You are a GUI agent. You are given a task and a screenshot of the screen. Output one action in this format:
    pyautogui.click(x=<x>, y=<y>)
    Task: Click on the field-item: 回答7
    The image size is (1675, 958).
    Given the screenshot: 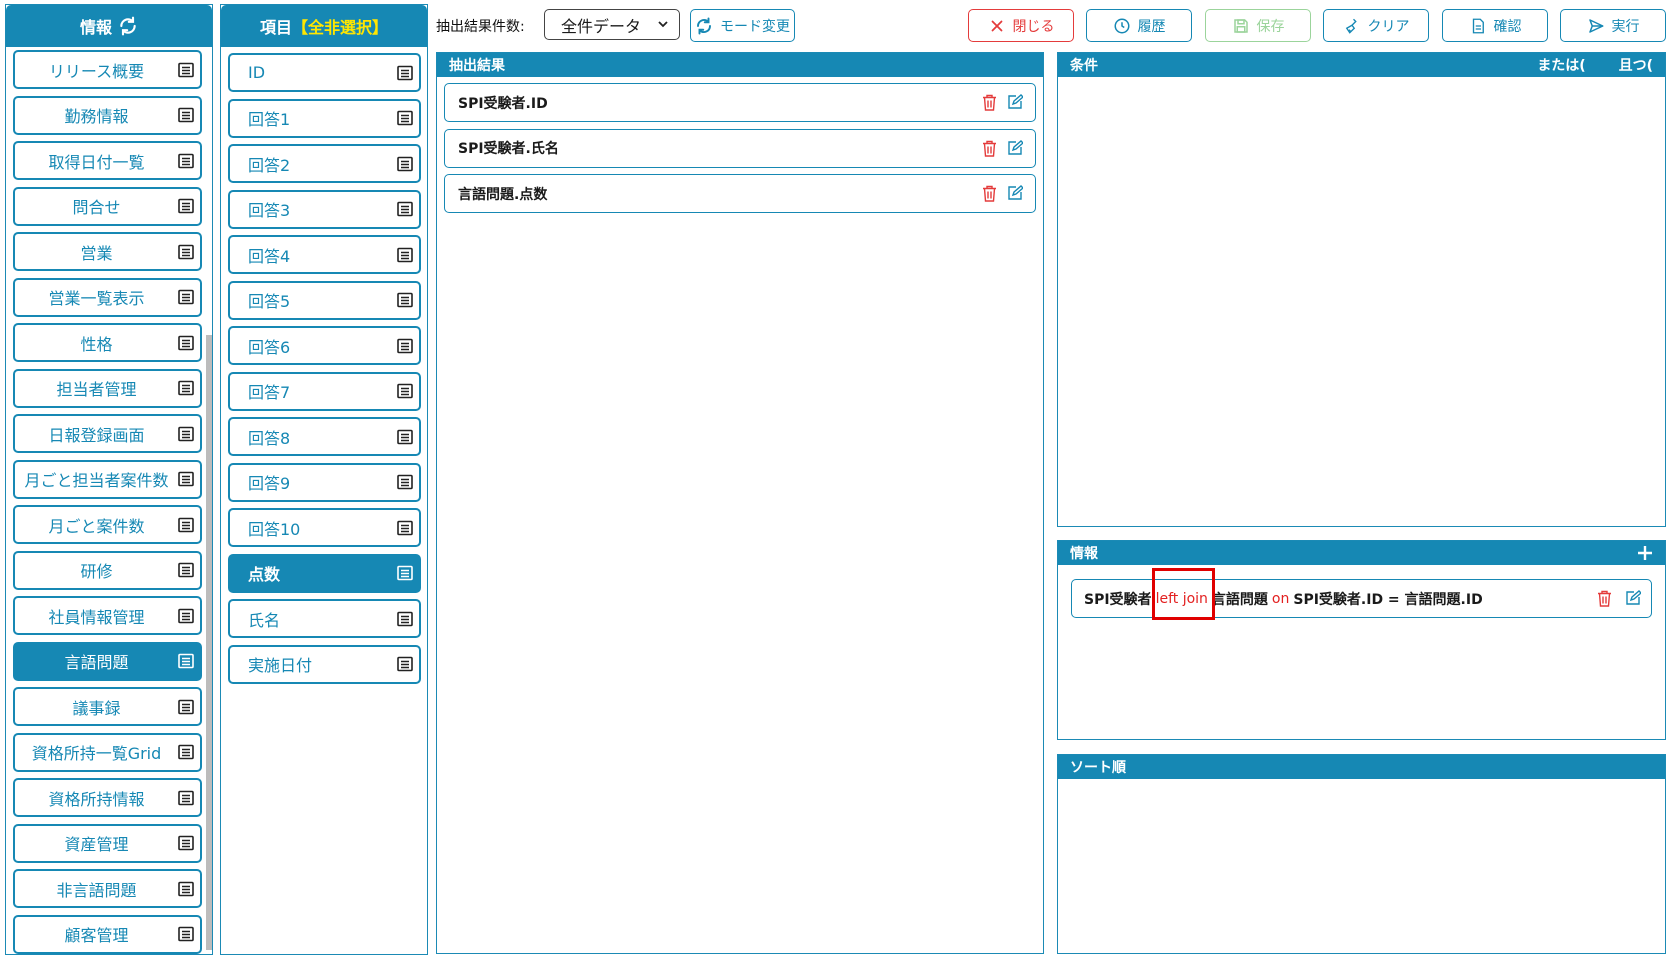 What is the action you would take?
    pyautogui.click(x=324, y=391)
    